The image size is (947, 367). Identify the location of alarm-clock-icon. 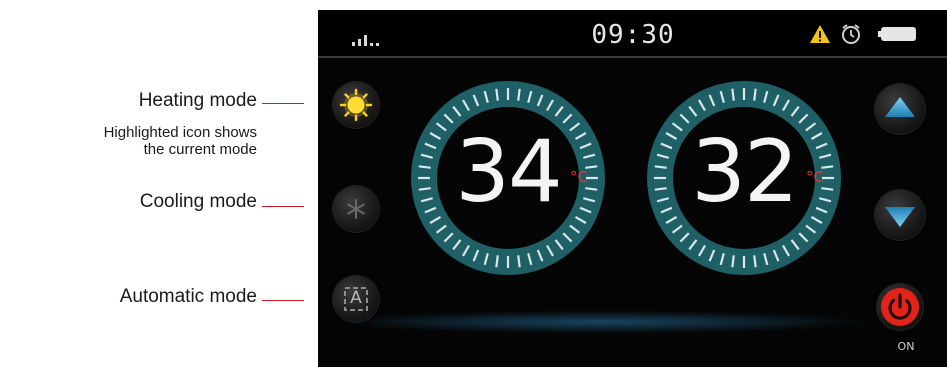
(851, 34).